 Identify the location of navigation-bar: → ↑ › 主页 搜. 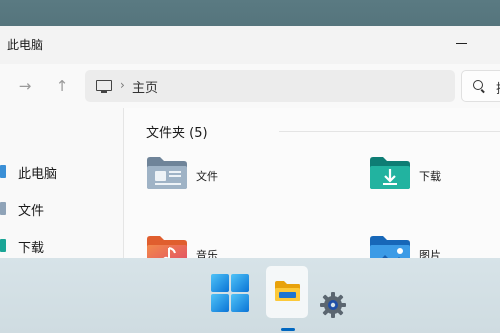
(250, 86).